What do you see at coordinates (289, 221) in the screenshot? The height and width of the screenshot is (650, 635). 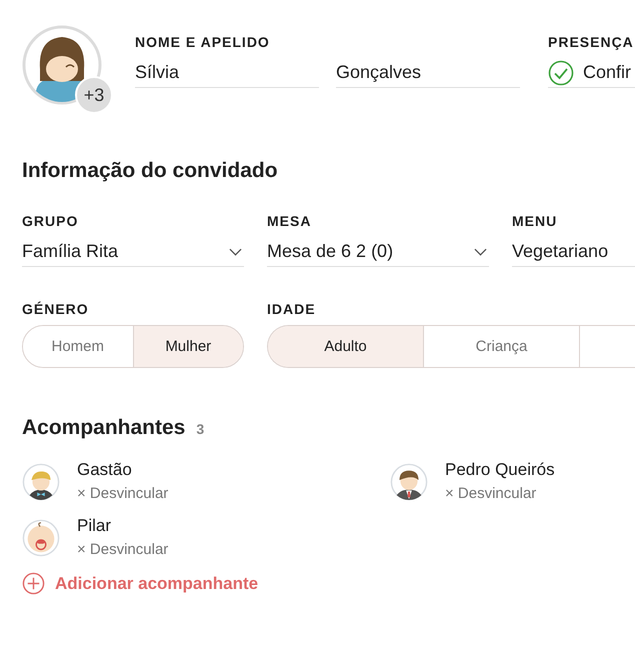 I see `field-label: MESA` at bounding box center [289, 221].